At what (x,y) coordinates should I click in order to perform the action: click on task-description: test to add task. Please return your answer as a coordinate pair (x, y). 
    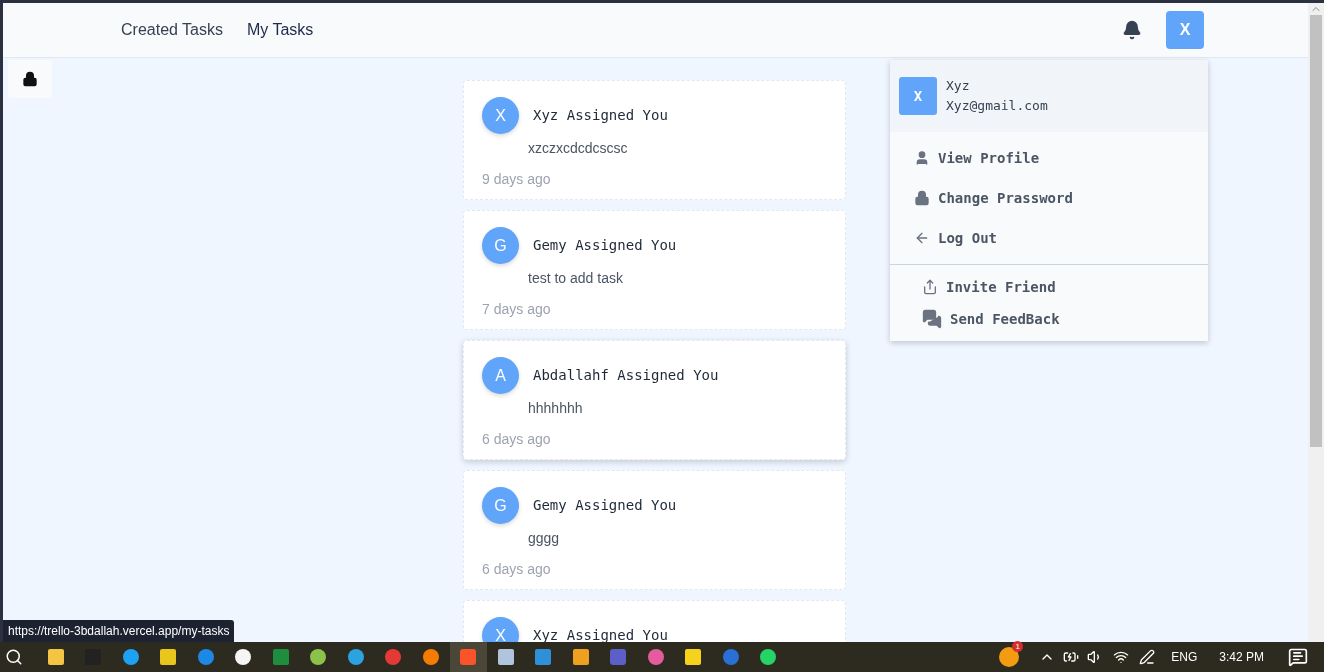
    Looking at the image, I should click on (576, 278).